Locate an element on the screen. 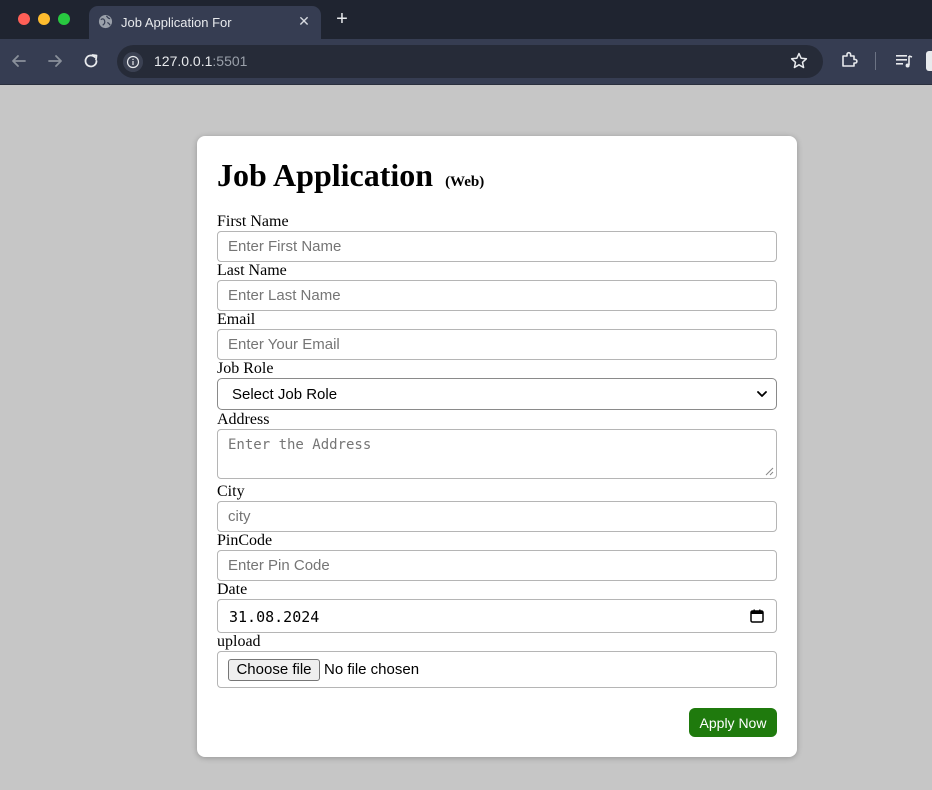 This screenshot has height=790, width=932. chevron-down-icon is located at coordinates (762, 394).